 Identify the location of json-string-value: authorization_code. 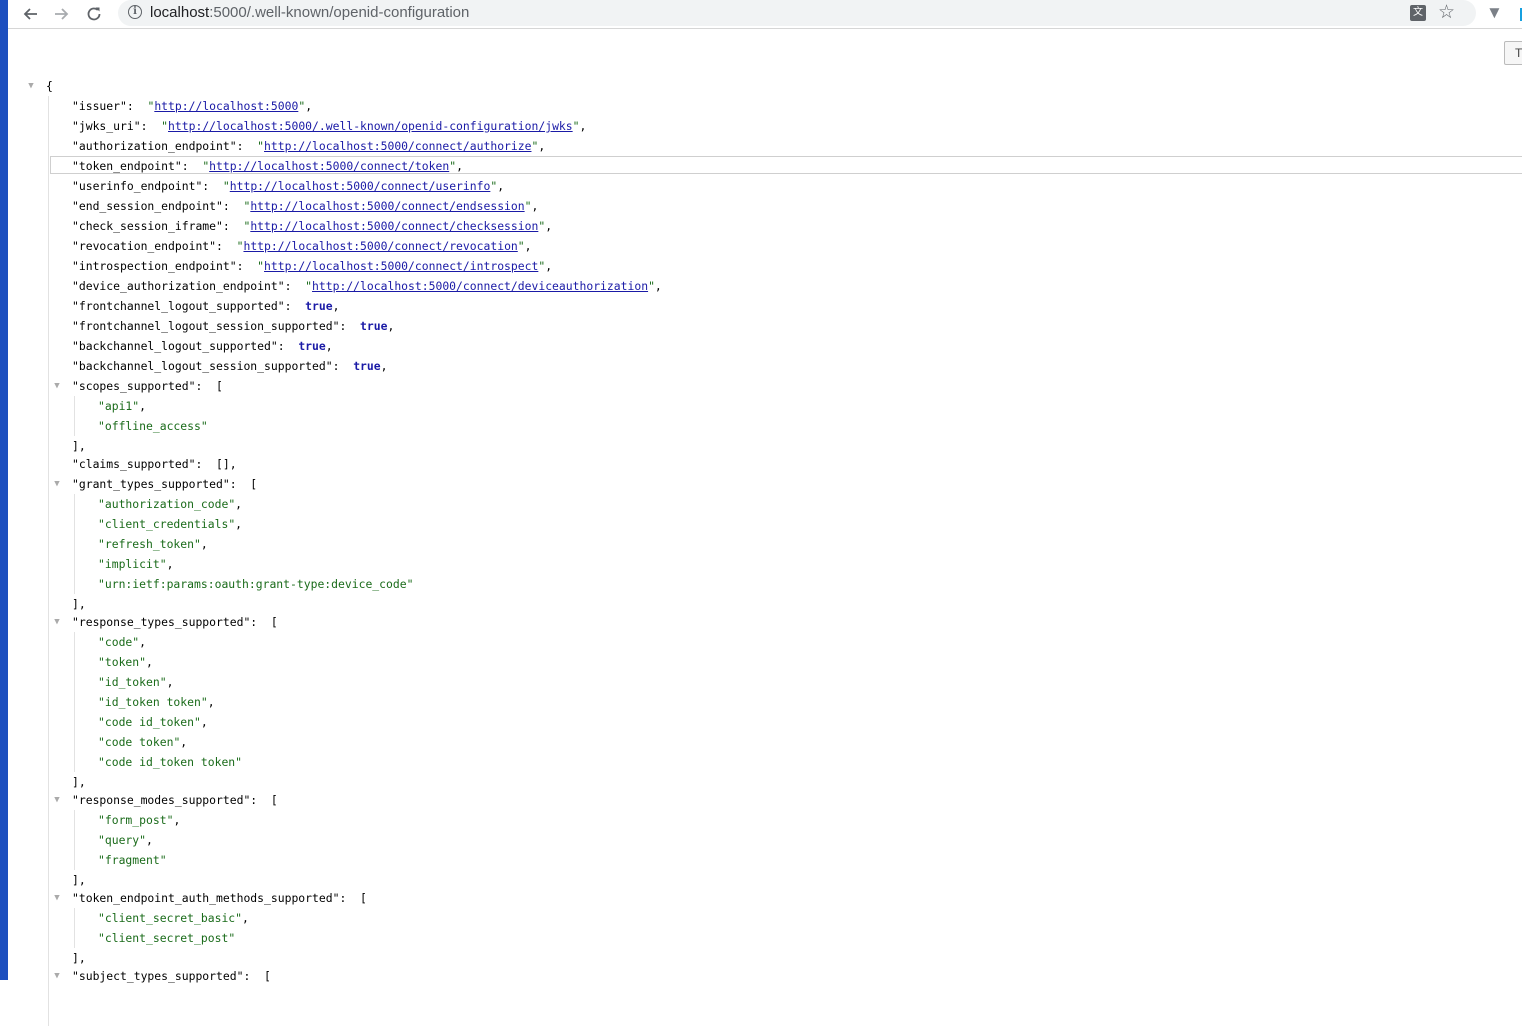
(166, 504).